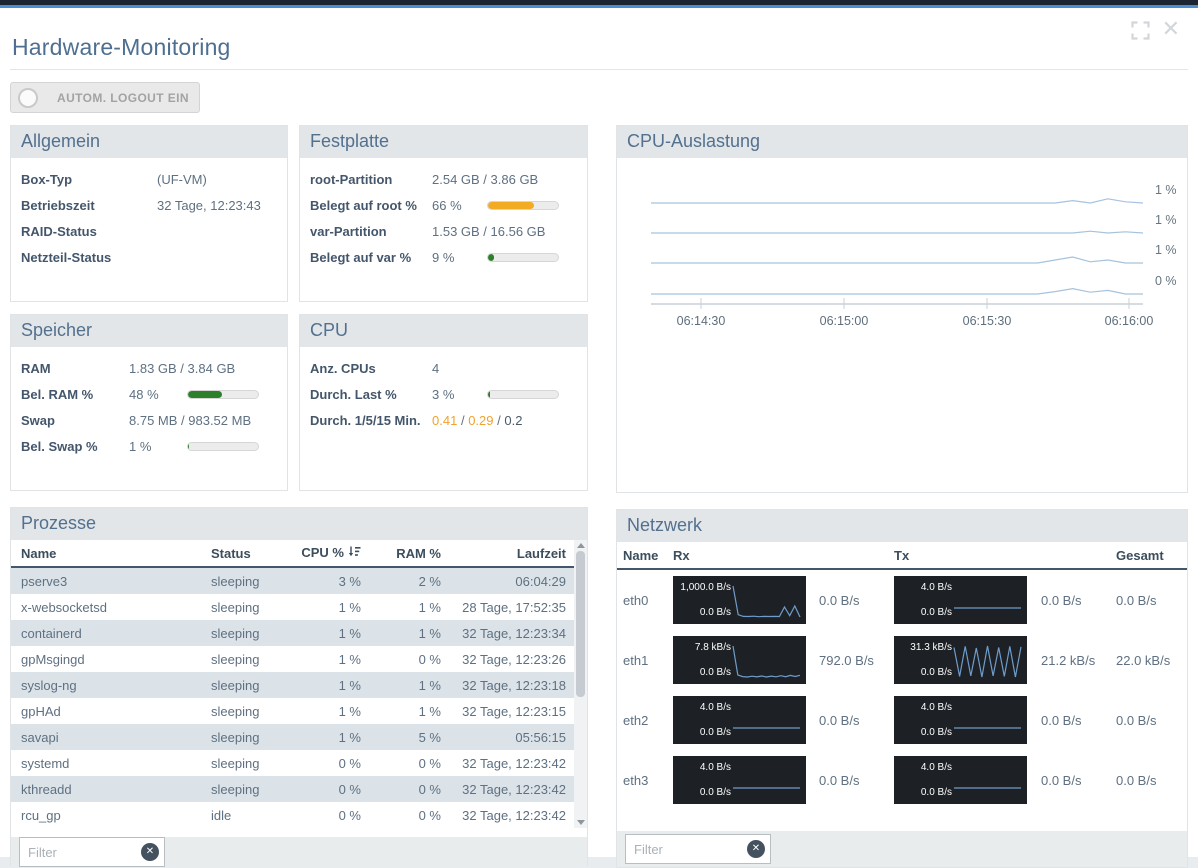 The height and width of the screenshot is (868, 1198). Describe the element at coordinates (477, 420) in the screenshot. I see `load-averages: 0.41 / 0.29 / 0.2` at that location.